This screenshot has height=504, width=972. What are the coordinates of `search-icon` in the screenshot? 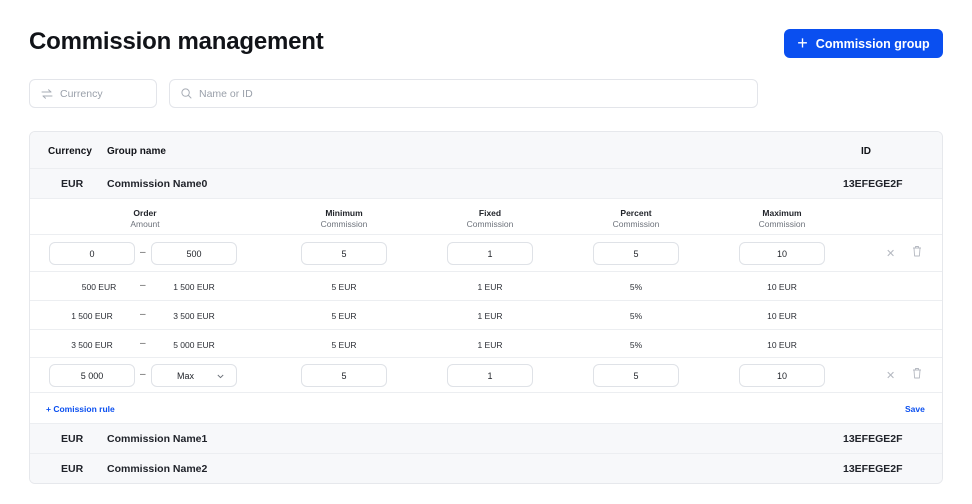 It's located at (186, 93).